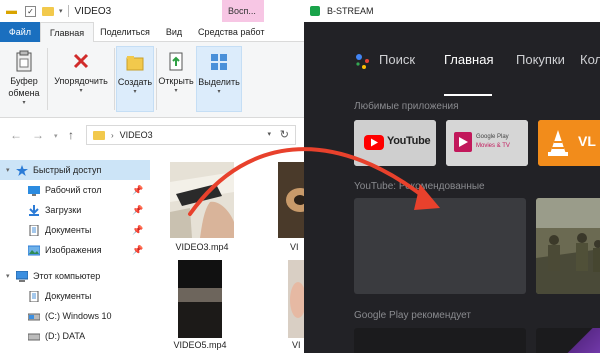  I want to click on organize-label: Упорядочить, so click(81, 81).